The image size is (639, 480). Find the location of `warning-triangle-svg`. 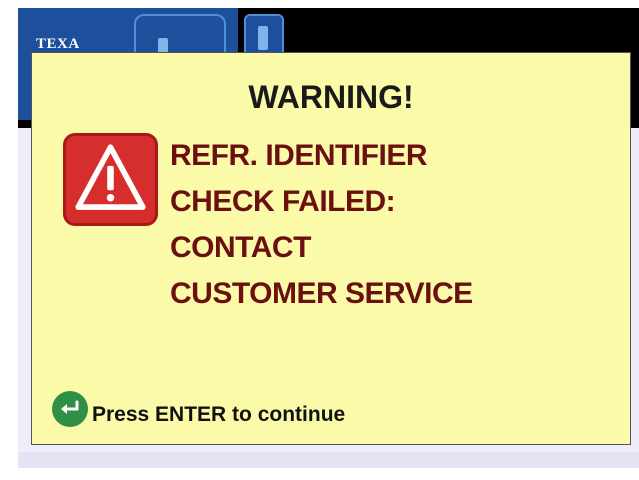

warning-triangle-svg is located at coordinates (110, 177).